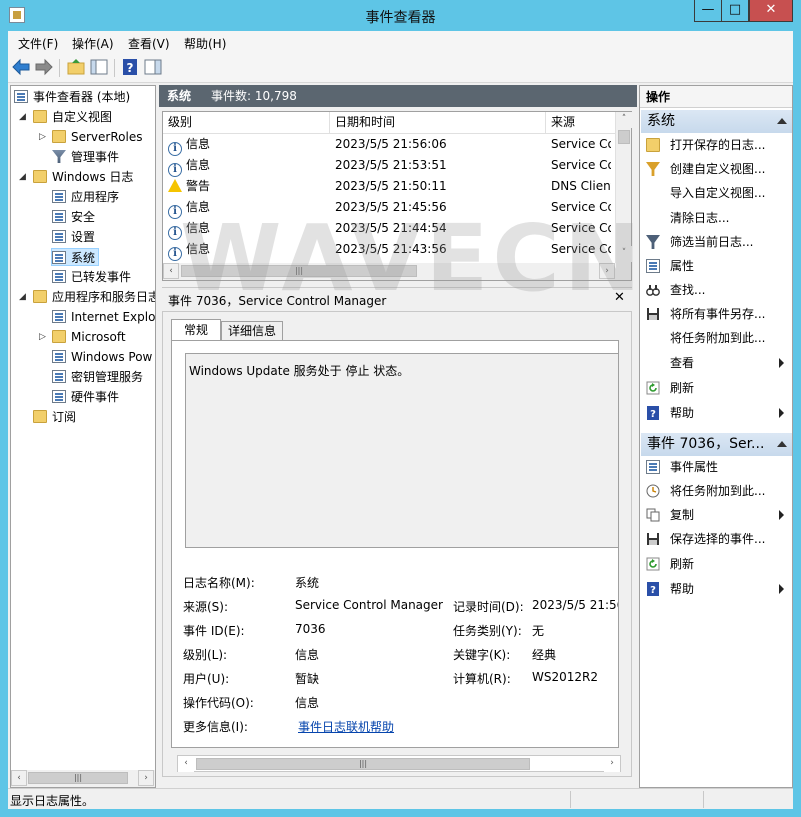  I want to click on help-icon: ?, so click(130, 67).